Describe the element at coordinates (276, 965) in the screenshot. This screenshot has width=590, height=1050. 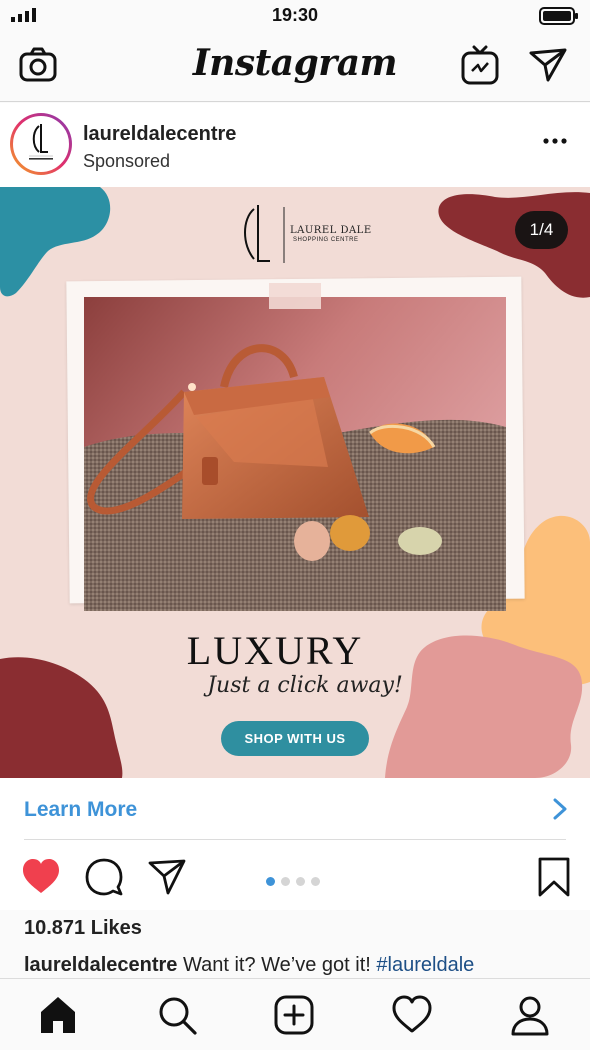
I see `caption-text: Want it? We’ve got it!` at that location.